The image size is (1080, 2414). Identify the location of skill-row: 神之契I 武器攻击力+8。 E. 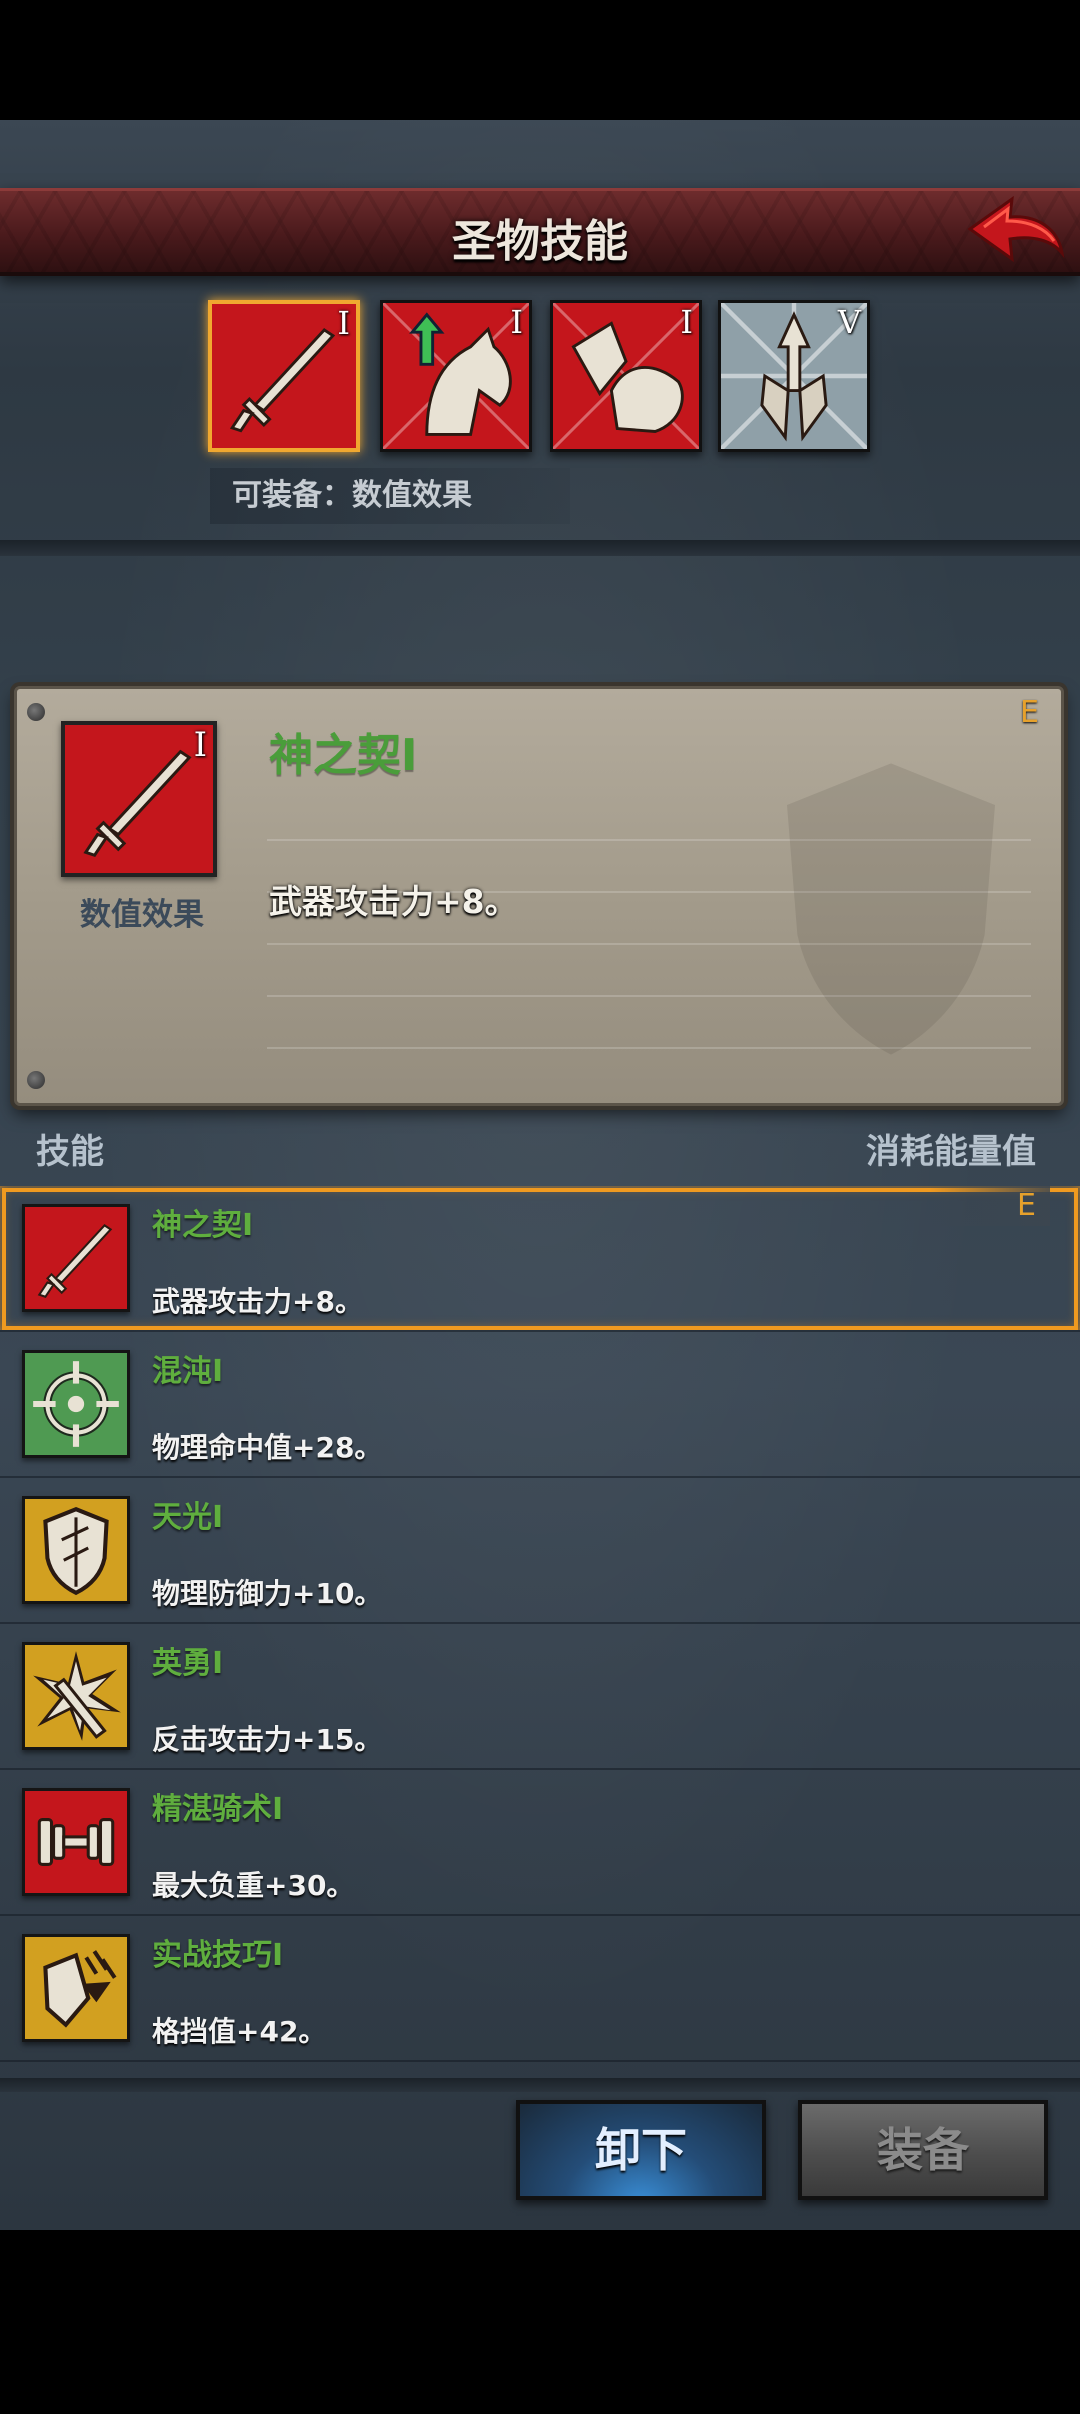
(540, 1259).